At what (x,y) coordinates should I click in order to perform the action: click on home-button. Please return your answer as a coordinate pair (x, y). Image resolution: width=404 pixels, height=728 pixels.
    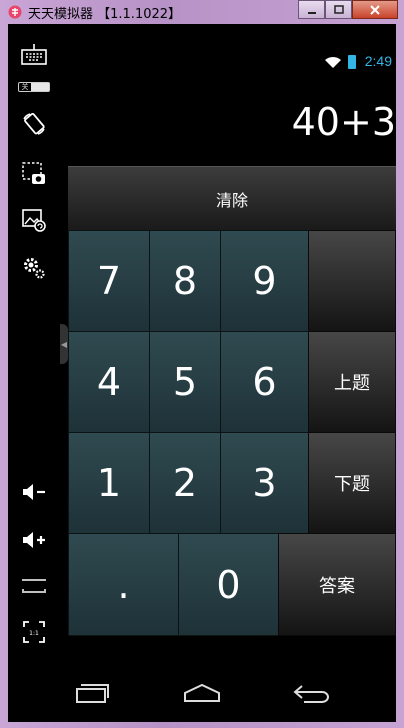
    Looking at the image, I should click on (202, 693).